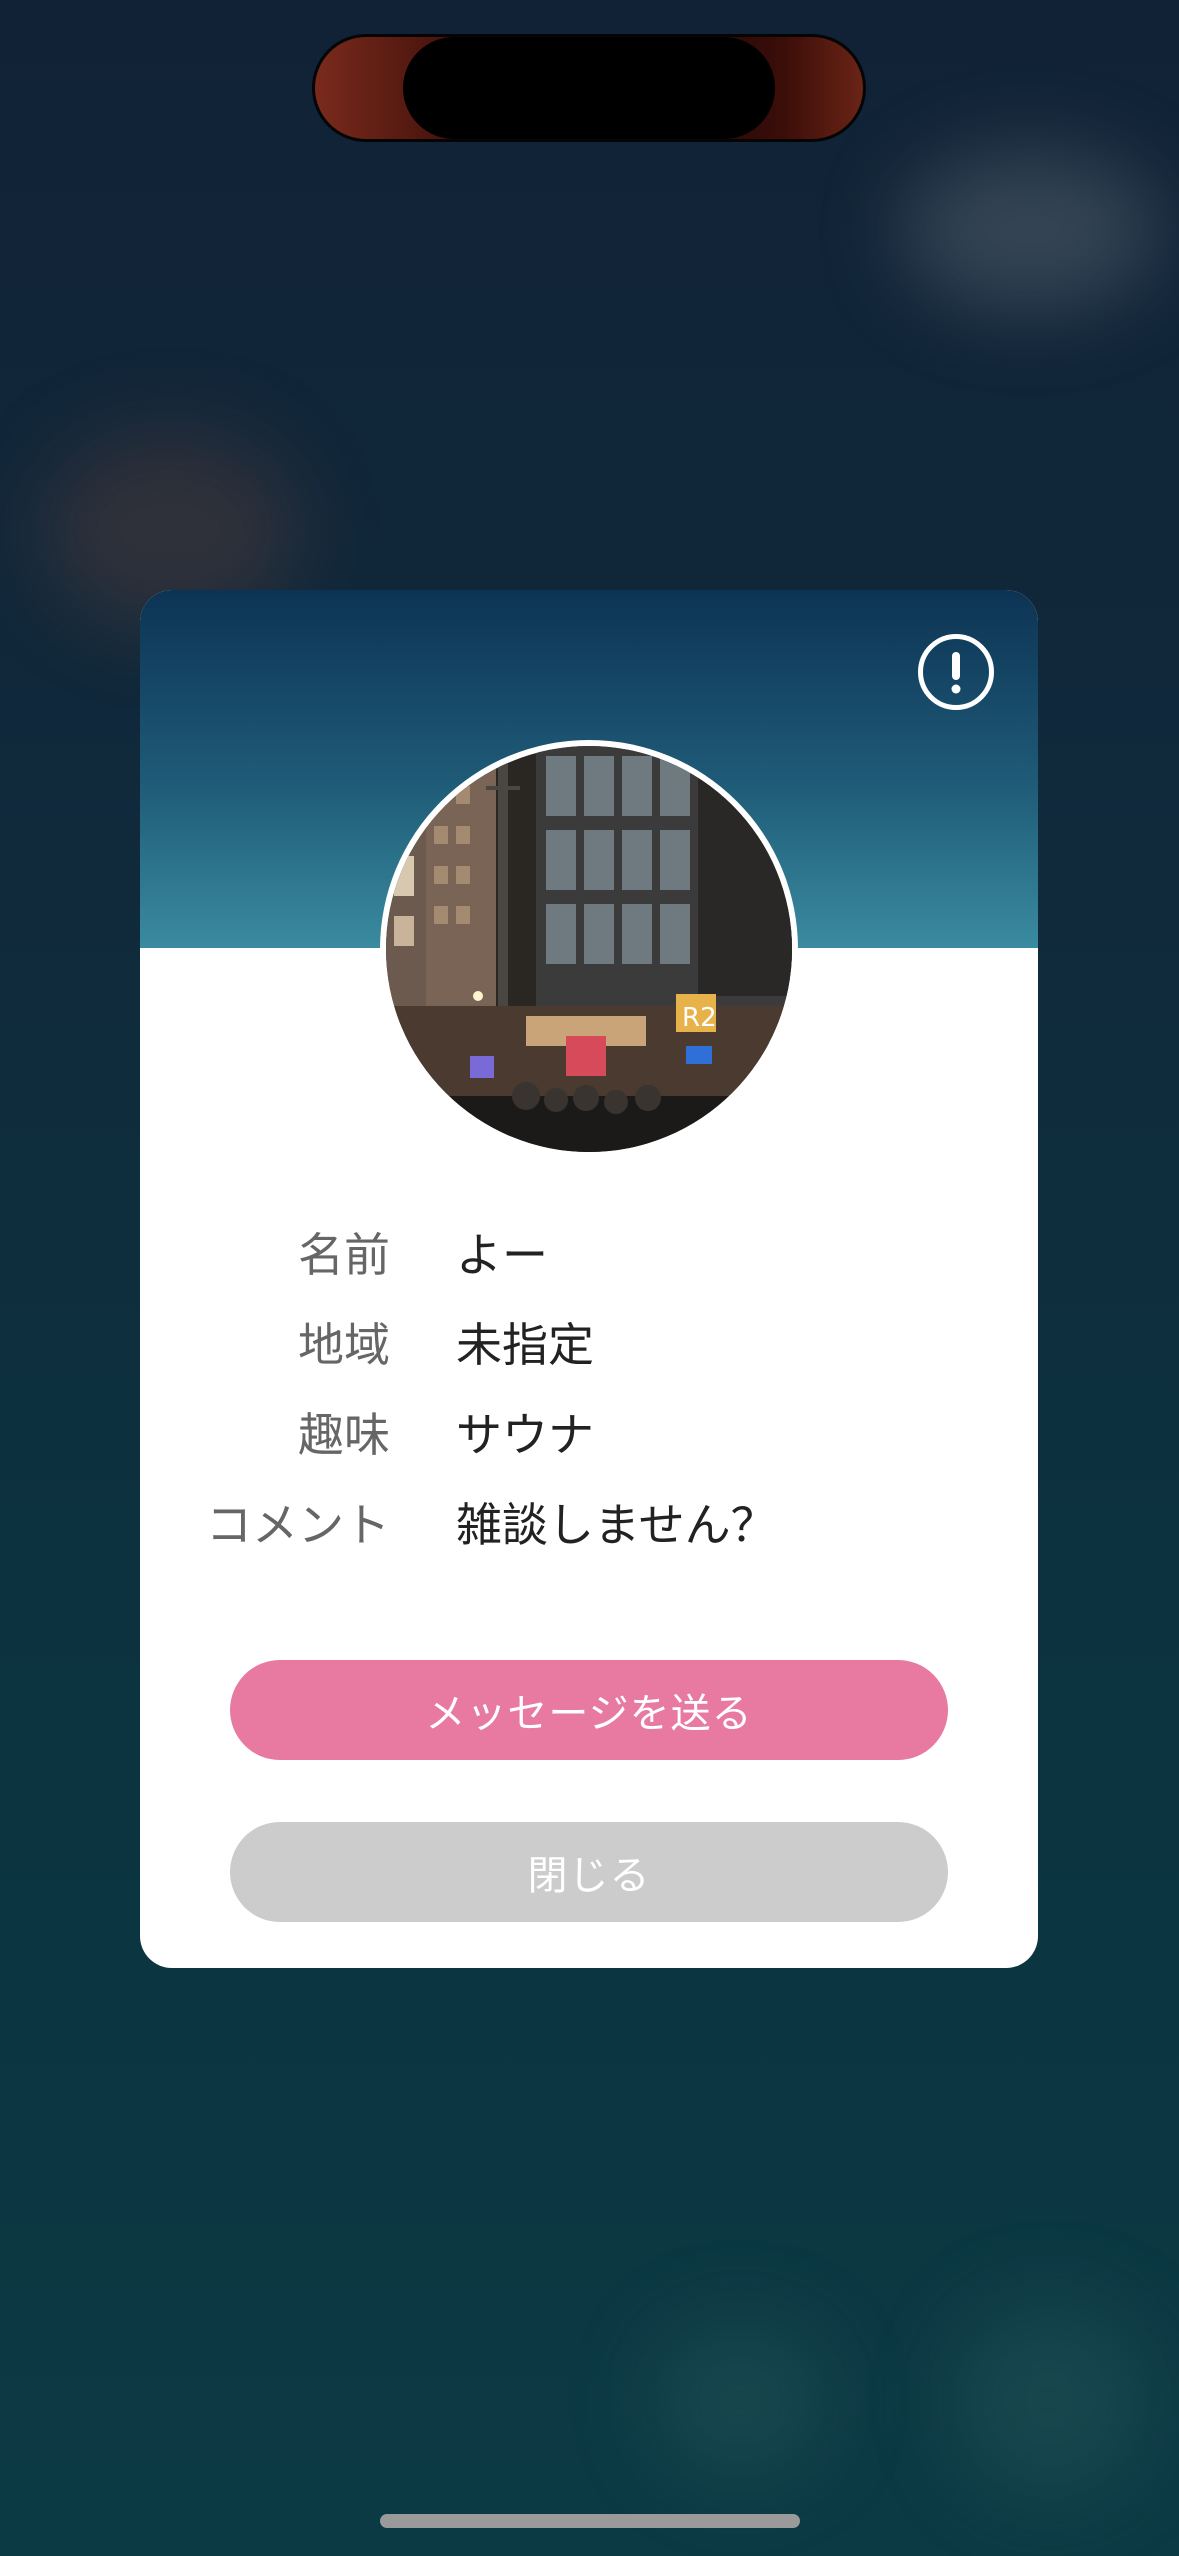  I want to click on avatar-frame: R2, so click(589, 949).